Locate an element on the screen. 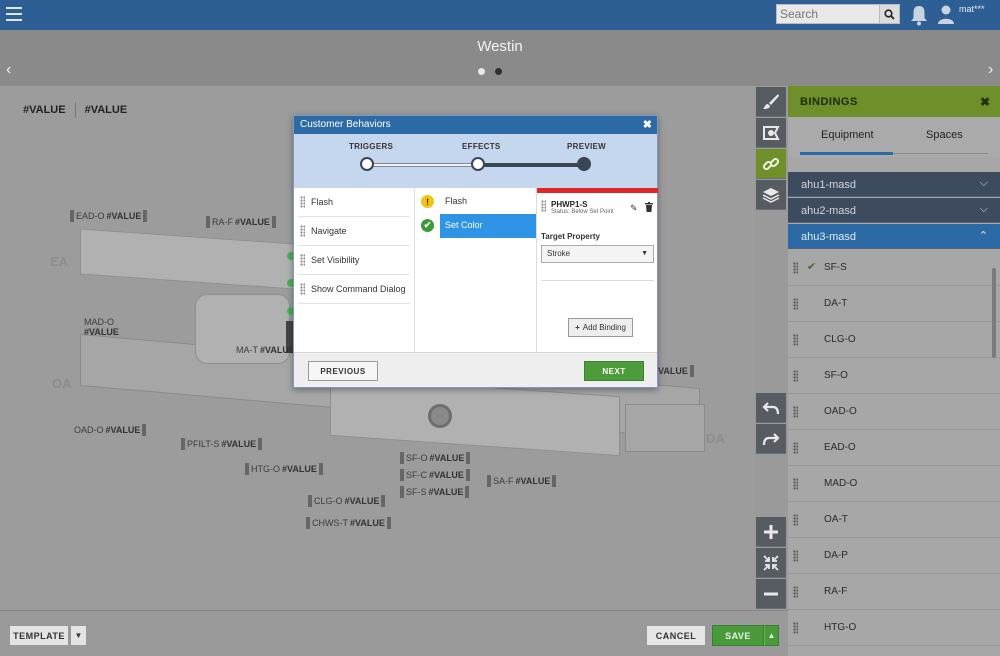 Image resolution: width=1000 pixels, height=656 pixels. trigger-set-visibility: Set Visibility is located at coordinates (354, 260).